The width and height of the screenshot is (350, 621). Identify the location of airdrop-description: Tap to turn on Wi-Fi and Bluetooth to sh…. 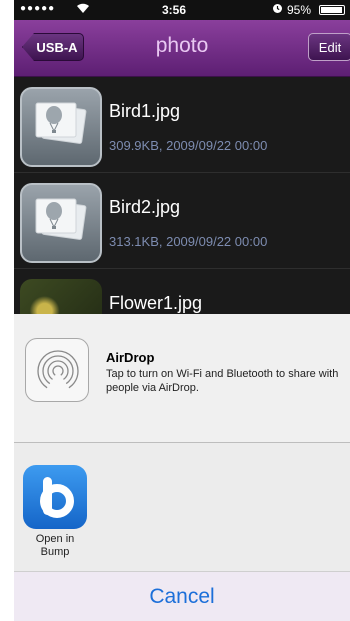
(222, 381).